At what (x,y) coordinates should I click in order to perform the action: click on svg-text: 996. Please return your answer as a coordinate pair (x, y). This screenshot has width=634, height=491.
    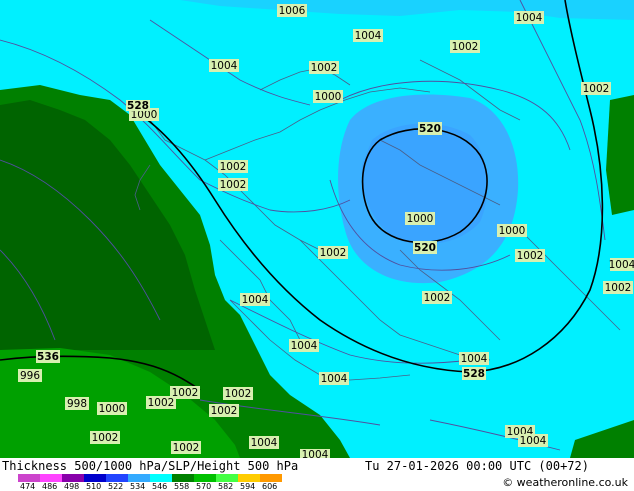
    Looking at the image, I should click on (30, 376).